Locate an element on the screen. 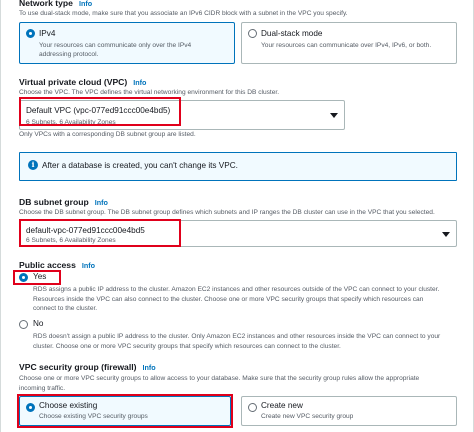  vpc-label: Virtual private cloud (VPC) Info is located at coordinates (82, 82).